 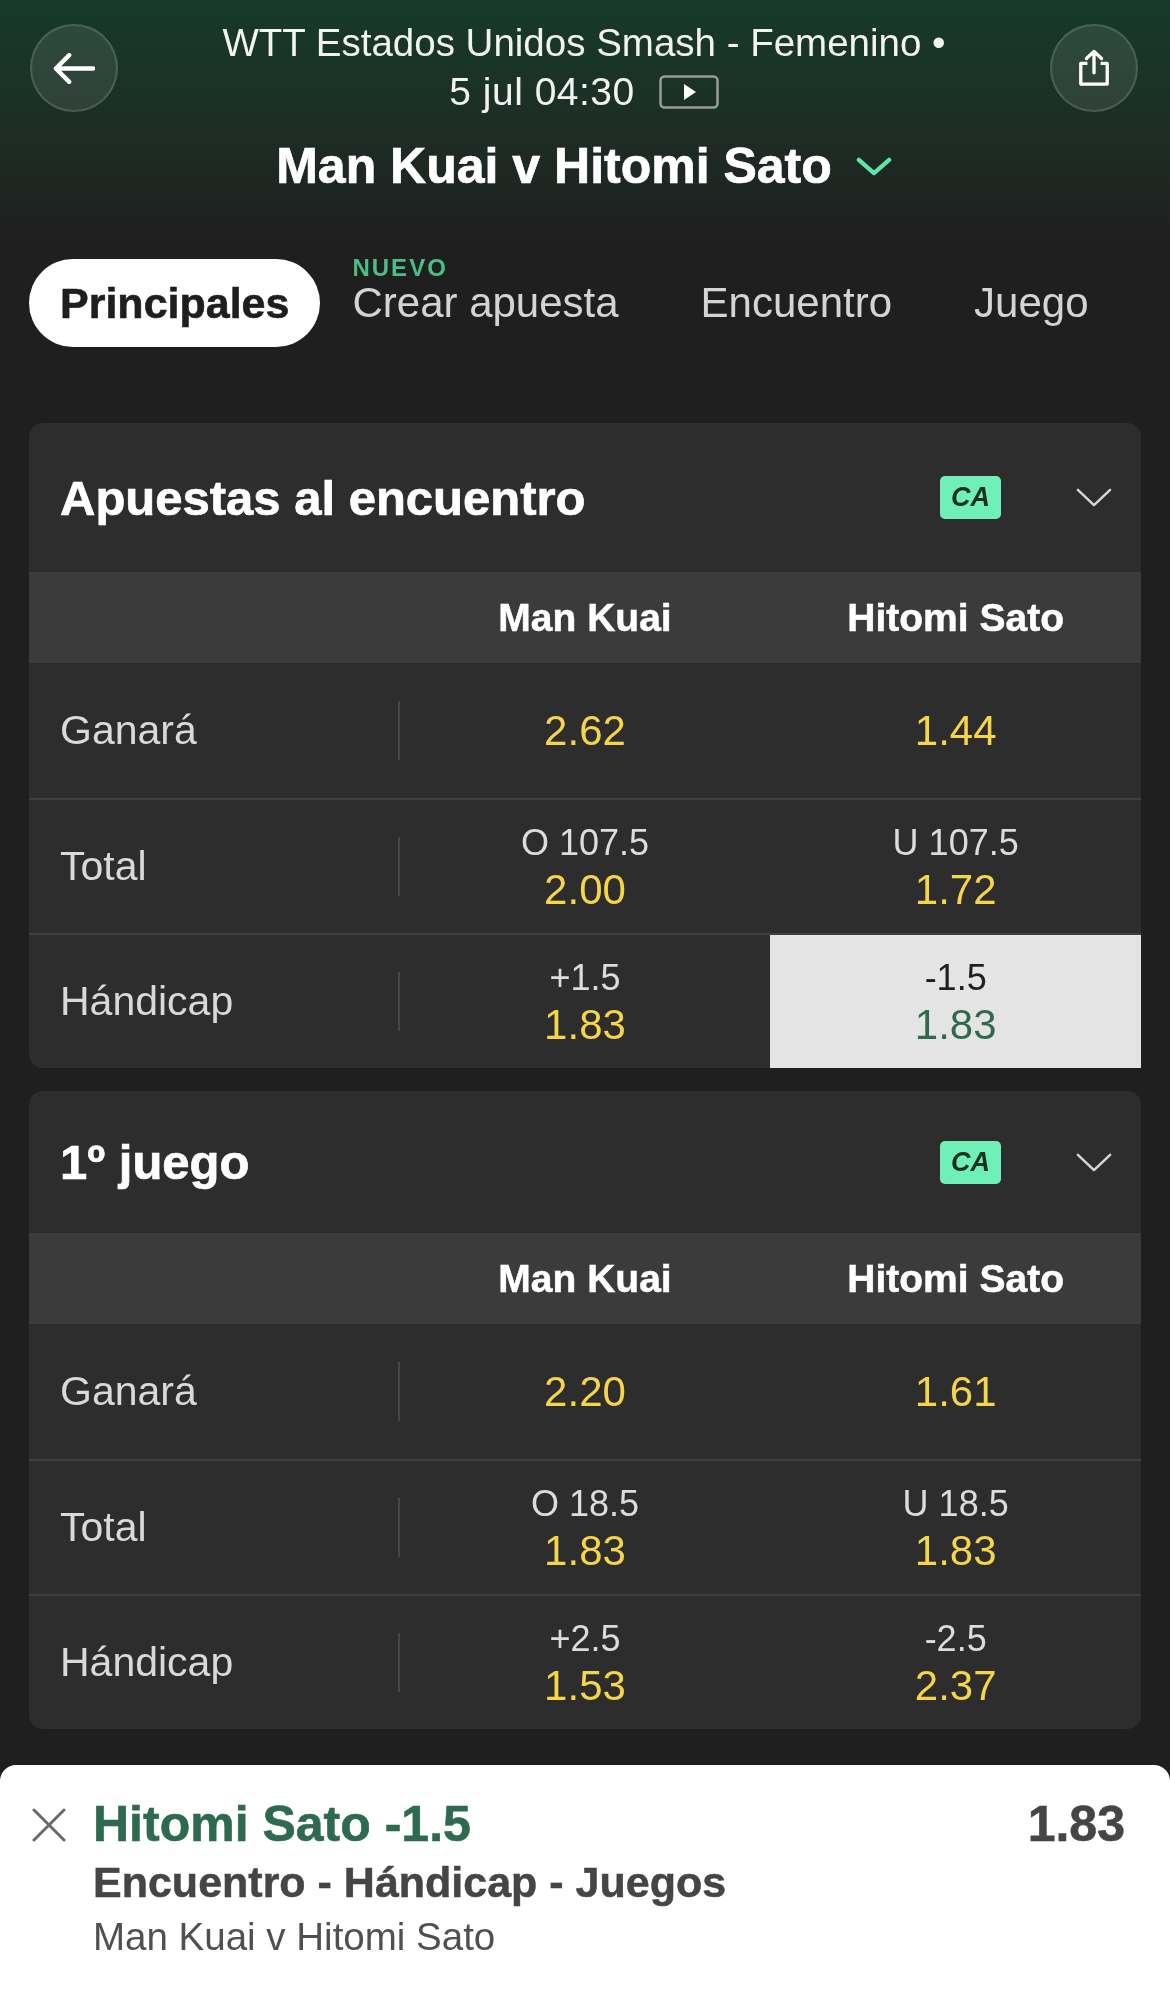 I want to click on tab: NUEVO Crear apuesta, so click(x=485, y=301).